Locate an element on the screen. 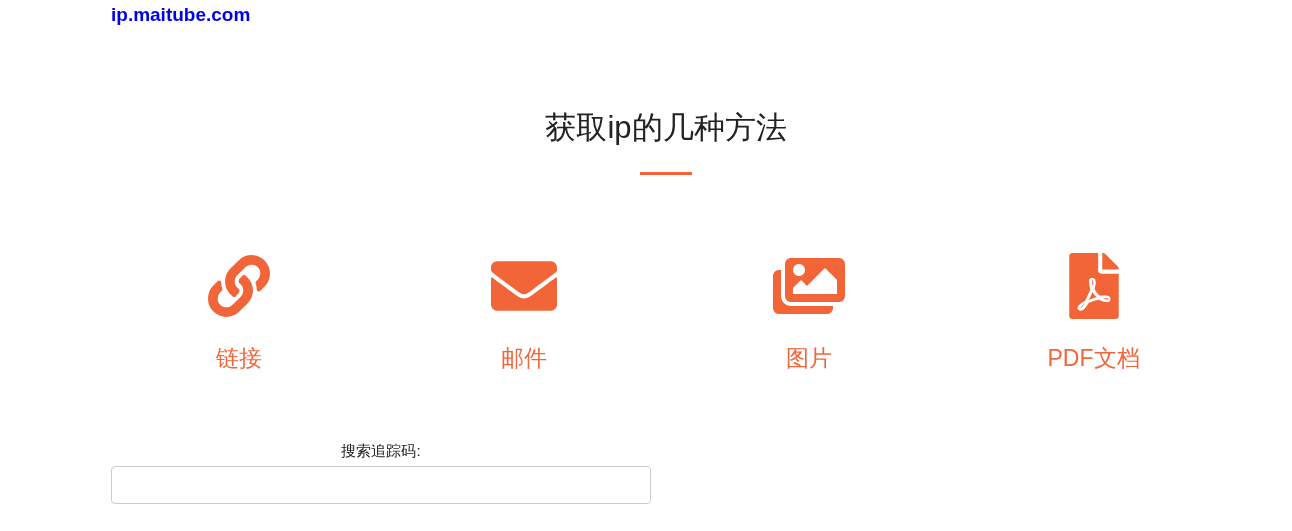  site-link: ip.maitube.com is located at coordinates (181, 14).